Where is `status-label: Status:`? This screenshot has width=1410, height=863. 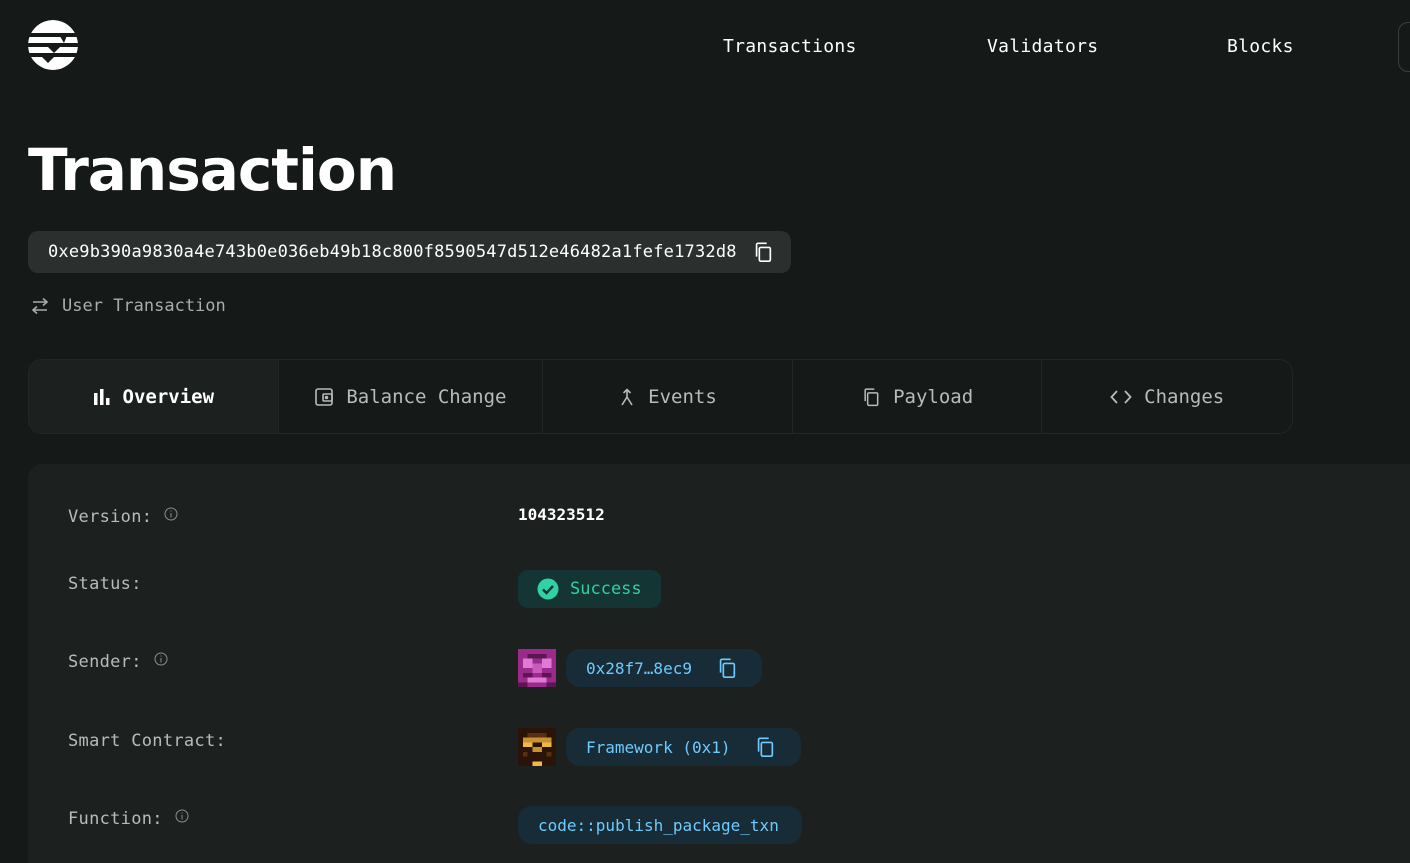 status-label: Status: is located at coordinates (105, 584).